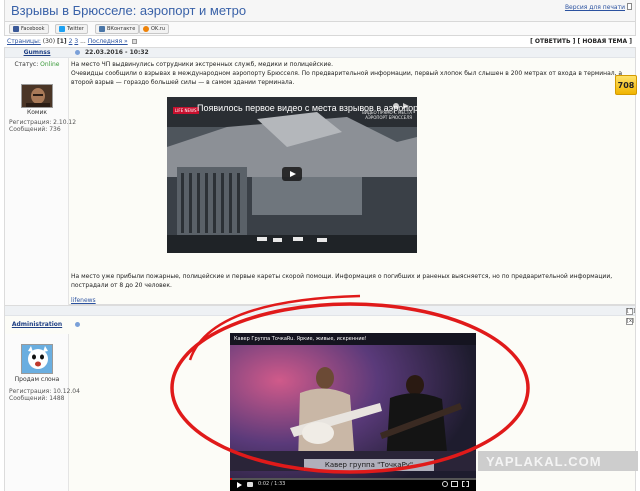 This screenshot has width=640, height=491. What do you see at coordinates (49, 41) in the screenshot?
I see `pages-total: (30)` at bounding box center [49, 41].